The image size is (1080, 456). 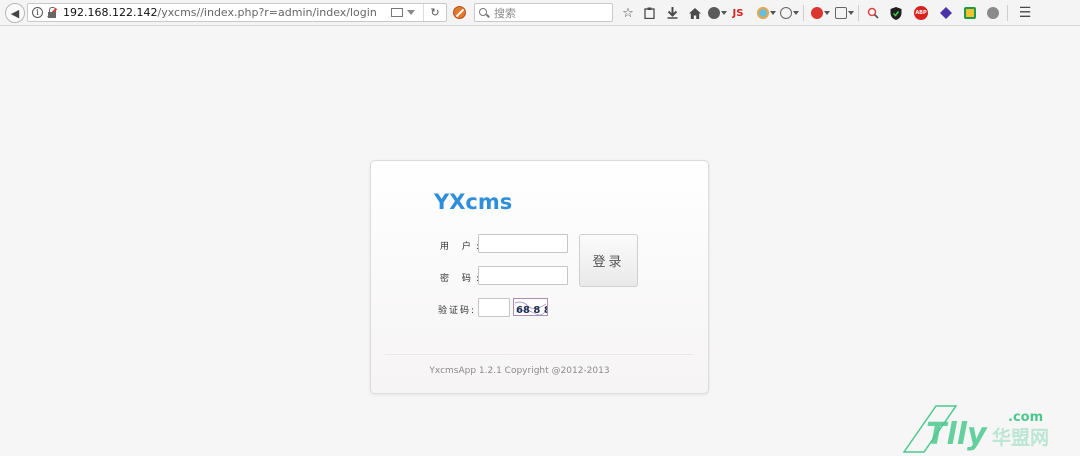 I want to click on site-watermark: Tlly .com 华盟网, so click(x=975, y=429).